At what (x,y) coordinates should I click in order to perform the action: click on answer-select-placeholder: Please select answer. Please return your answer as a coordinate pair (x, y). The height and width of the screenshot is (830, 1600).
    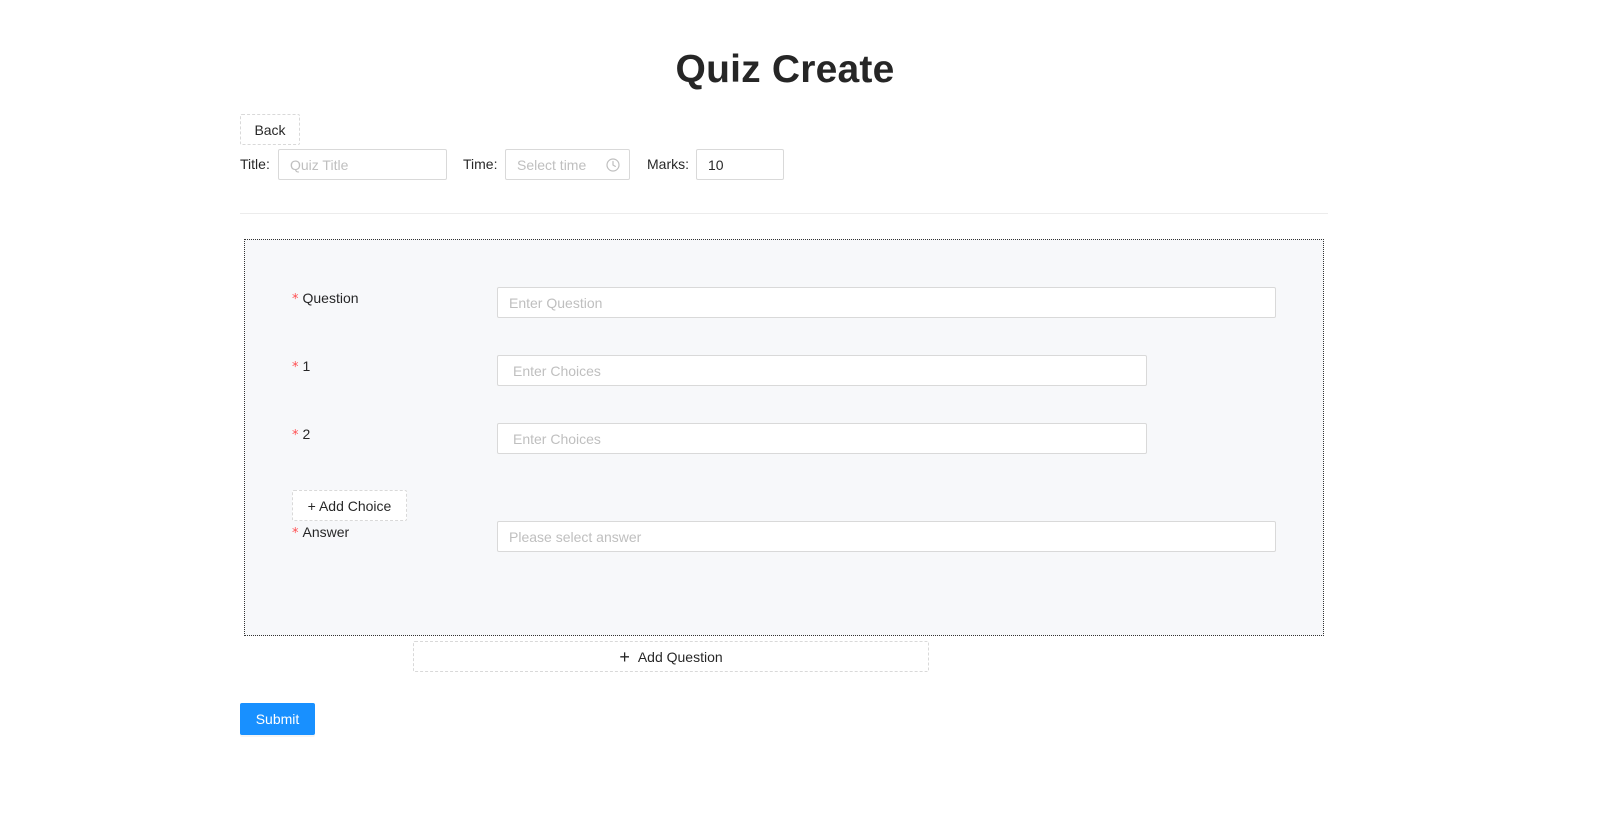
    Looking at the image, I should click on (575, 536).